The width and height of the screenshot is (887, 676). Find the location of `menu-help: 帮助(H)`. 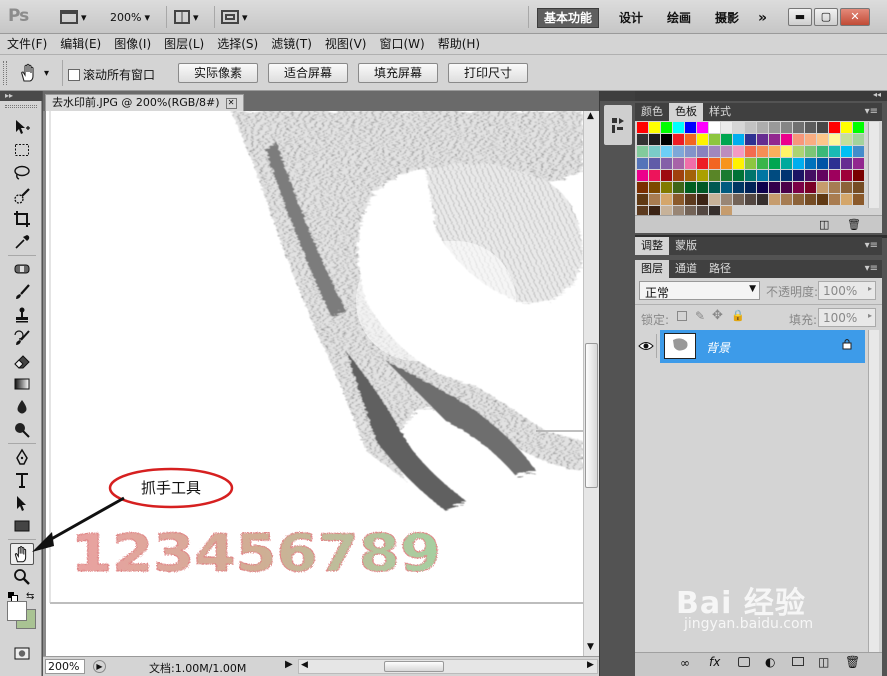

menu-help: 帮助(H) is located at coordinates (458, 44).